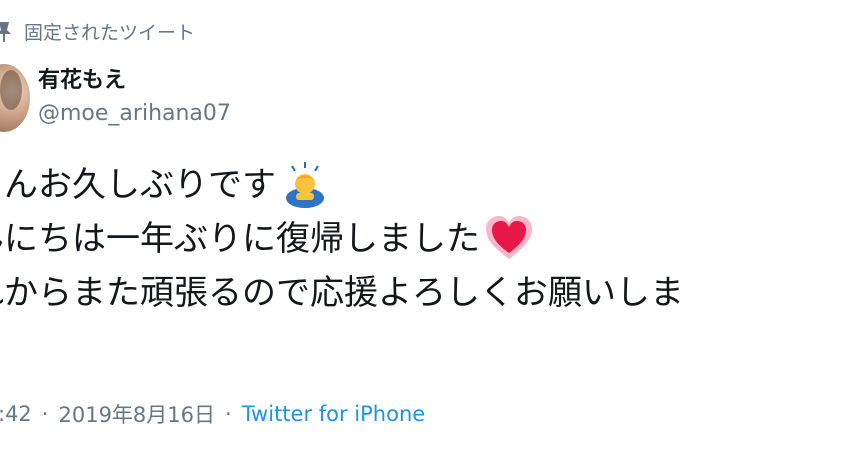 The height and width of the screenshot is (450, 850). I want to click on display-name: 有花もえ, so click(82, 78).